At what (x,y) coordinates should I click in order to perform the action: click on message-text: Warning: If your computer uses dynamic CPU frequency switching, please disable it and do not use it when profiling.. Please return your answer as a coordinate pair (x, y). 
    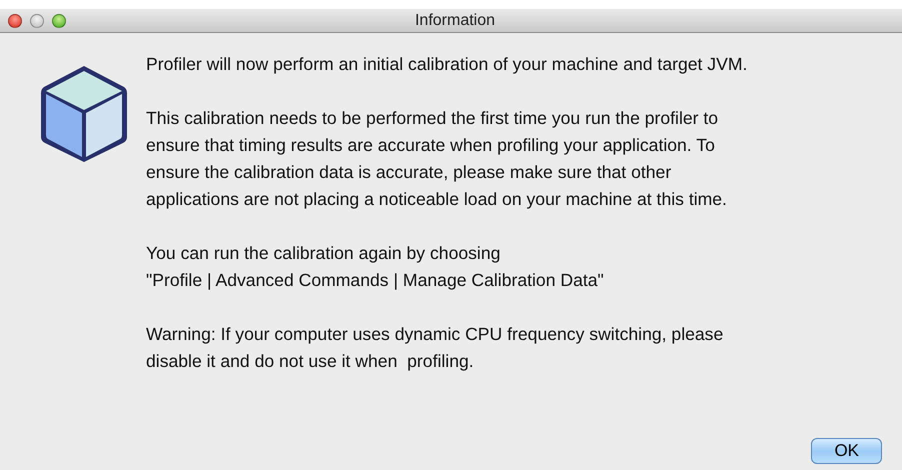
    Looking at the image, I should click on (435, 348).